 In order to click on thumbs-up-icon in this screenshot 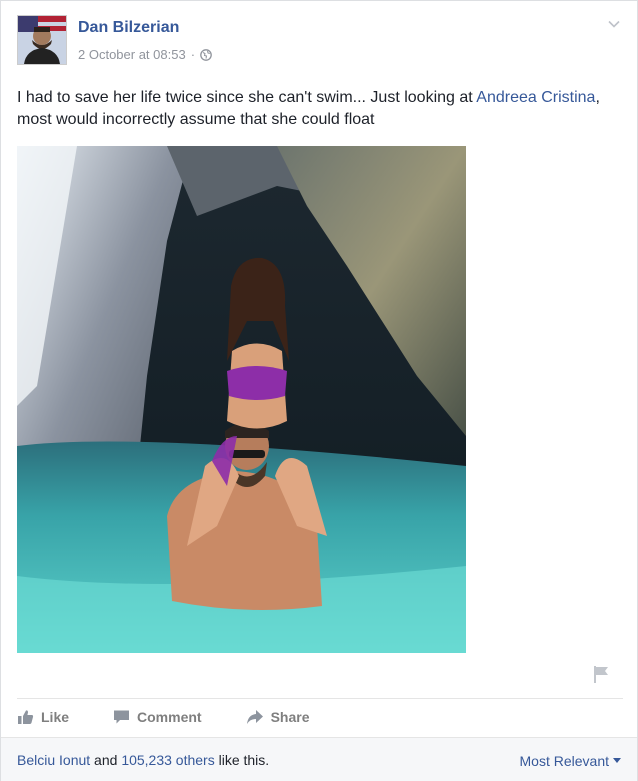, I will do `click(26, 717)`.